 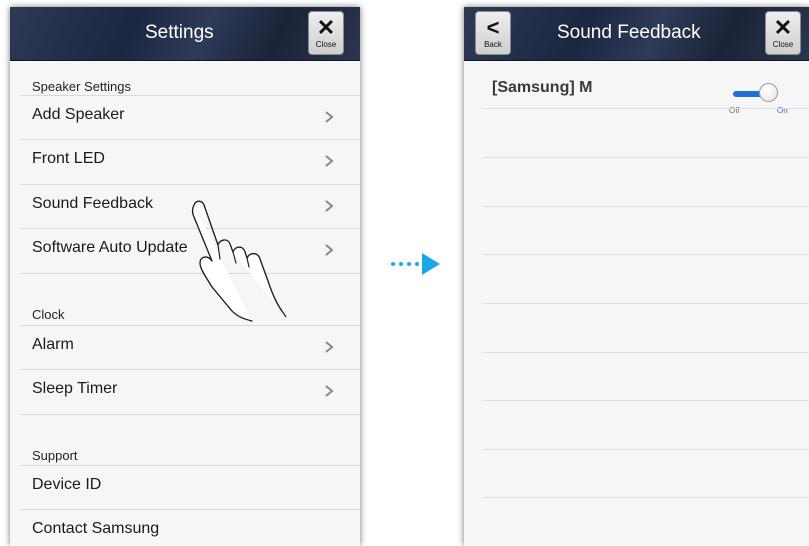 What do you see at coordinates (190, 391) in the screenshot?
I see `settings-item-sleep-timer: Sleep Timer` at bounding box center [190, 391].